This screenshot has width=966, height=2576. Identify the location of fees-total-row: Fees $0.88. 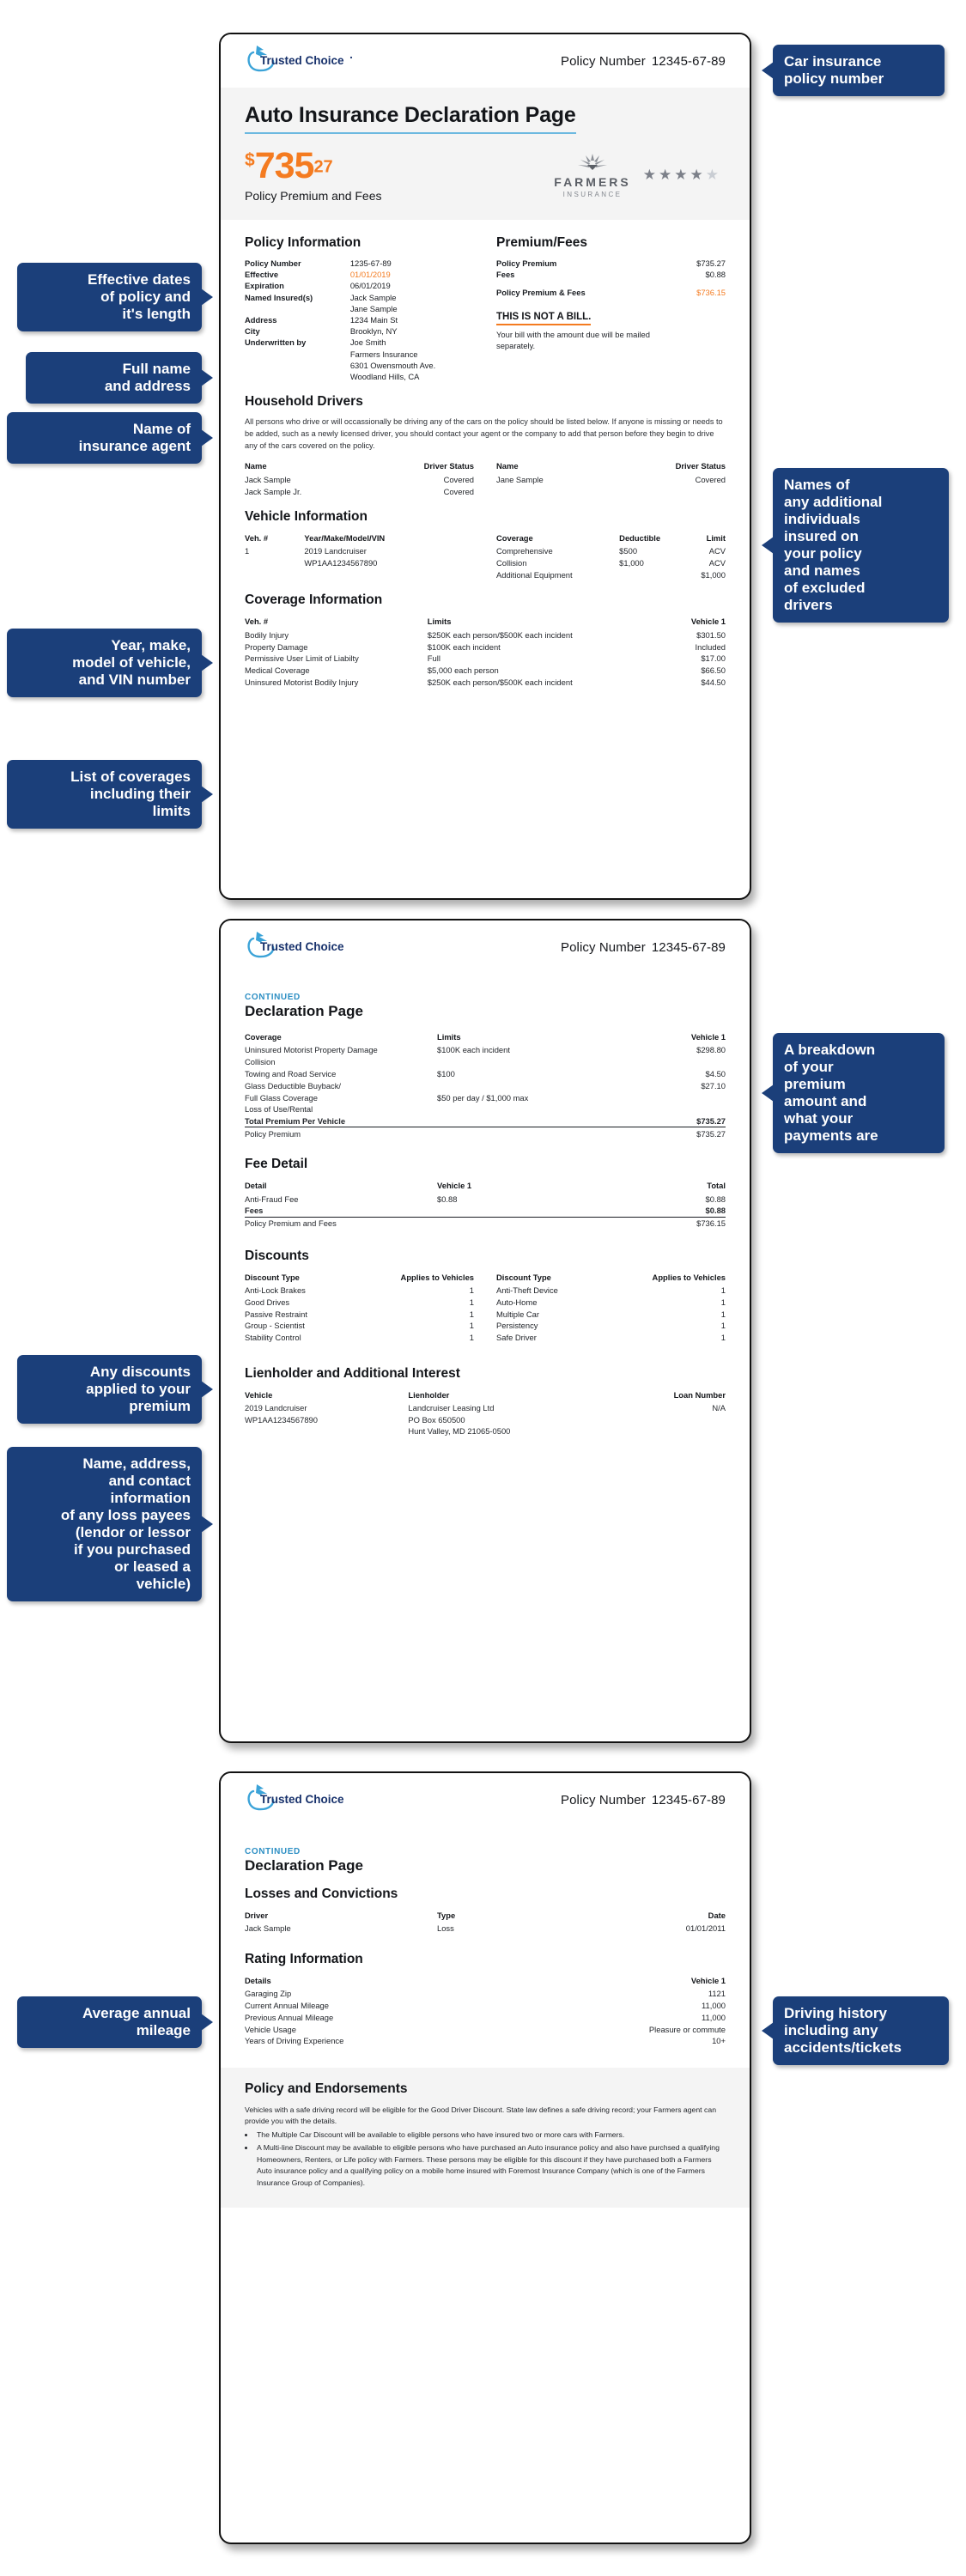
(486, 1211).